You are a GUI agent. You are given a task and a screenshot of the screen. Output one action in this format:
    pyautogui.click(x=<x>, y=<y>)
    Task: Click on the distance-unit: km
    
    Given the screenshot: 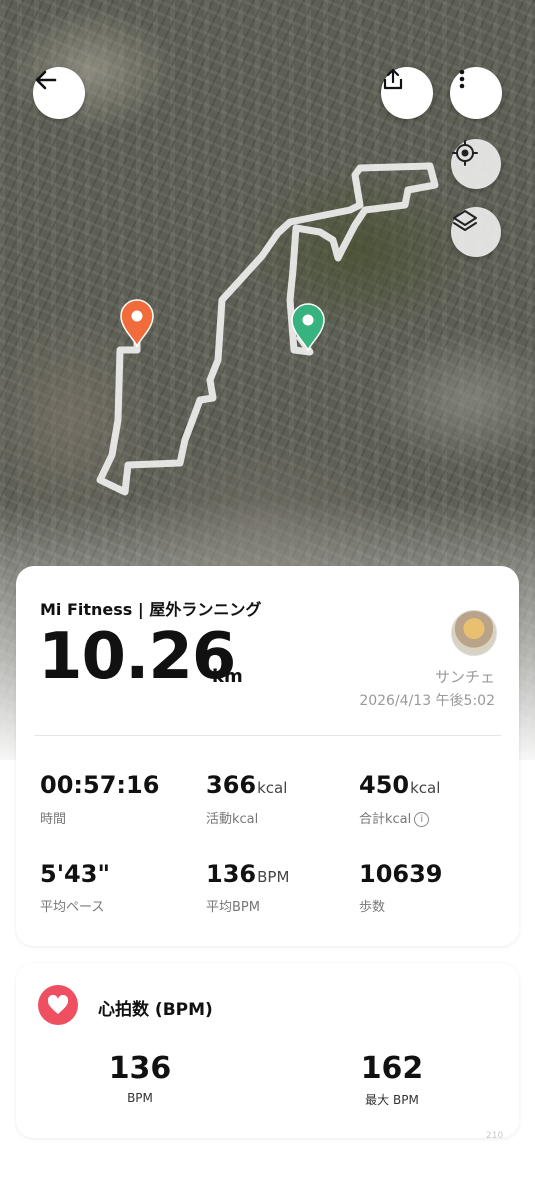 What is the action you would take?
    pyautogui.click(x=227, y=676)
    